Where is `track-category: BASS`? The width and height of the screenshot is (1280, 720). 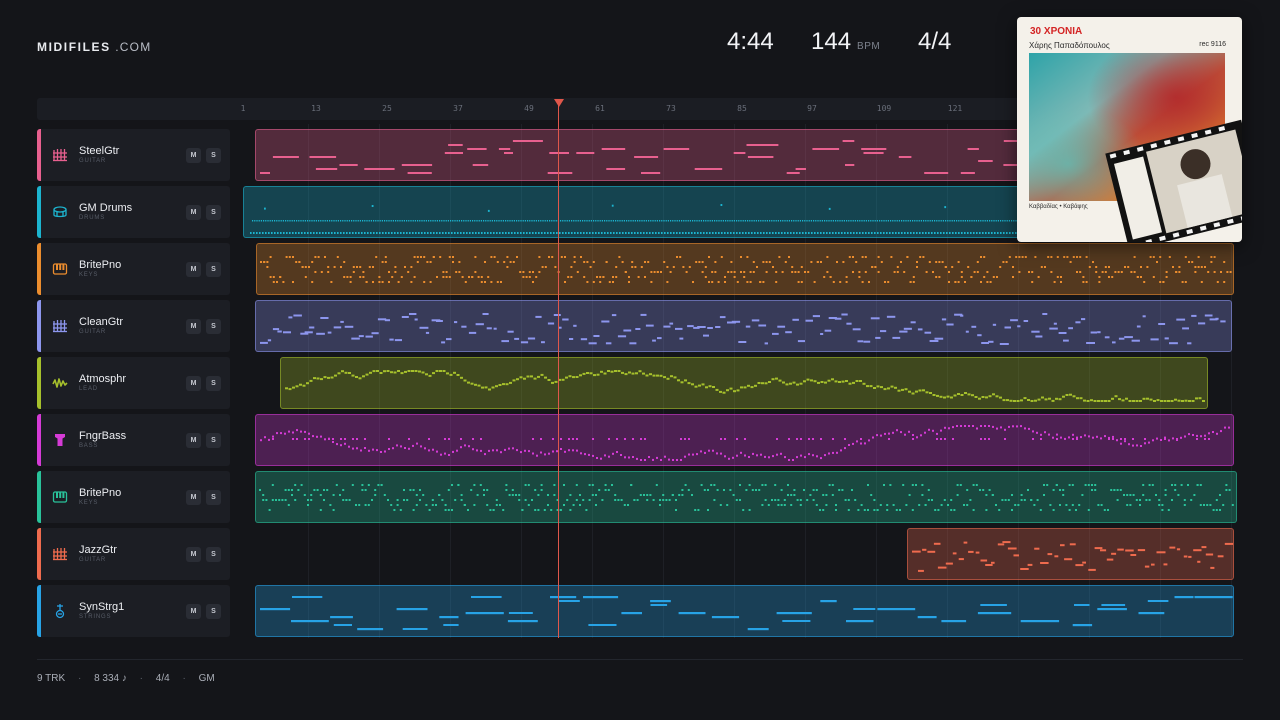
track-category: BASS is located at coordinates (89, 446).